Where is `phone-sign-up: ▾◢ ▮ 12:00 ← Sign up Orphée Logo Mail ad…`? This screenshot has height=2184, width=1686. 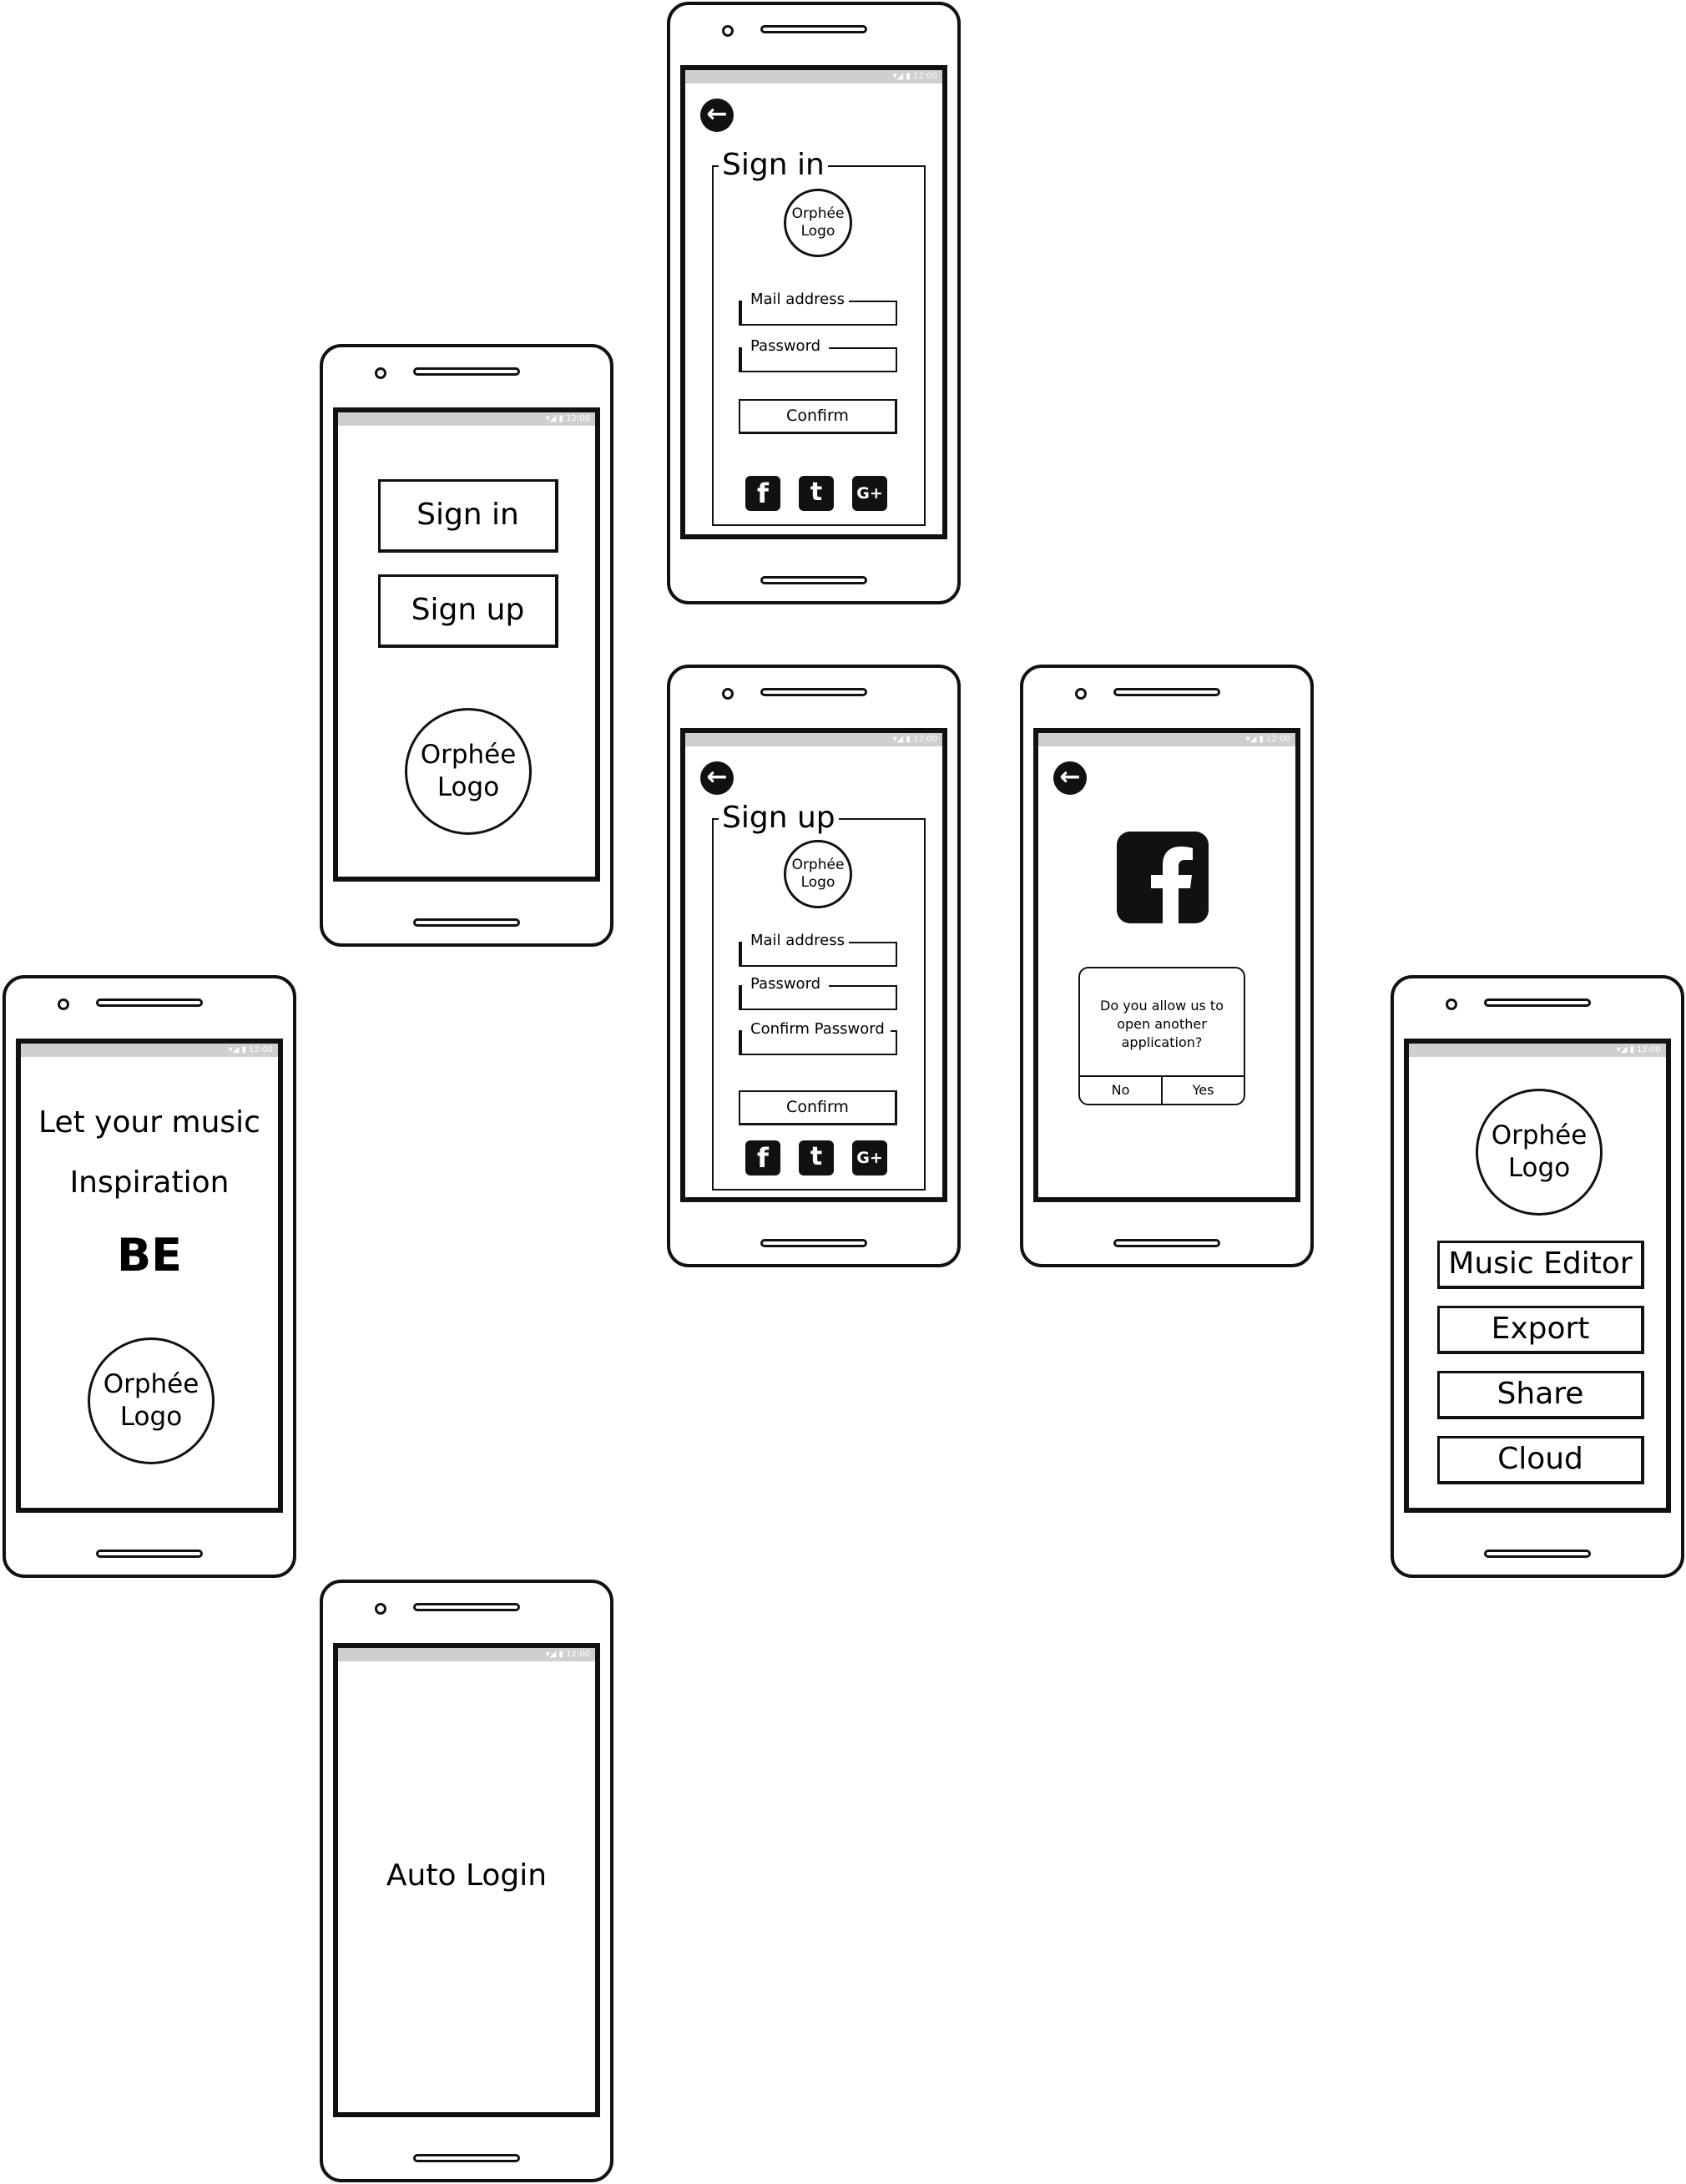 phone-sign-up: ▾◢ ▮ 12:00 ← Sign up Orphée Logo Mail ad… is located at coordinates (814, 966).